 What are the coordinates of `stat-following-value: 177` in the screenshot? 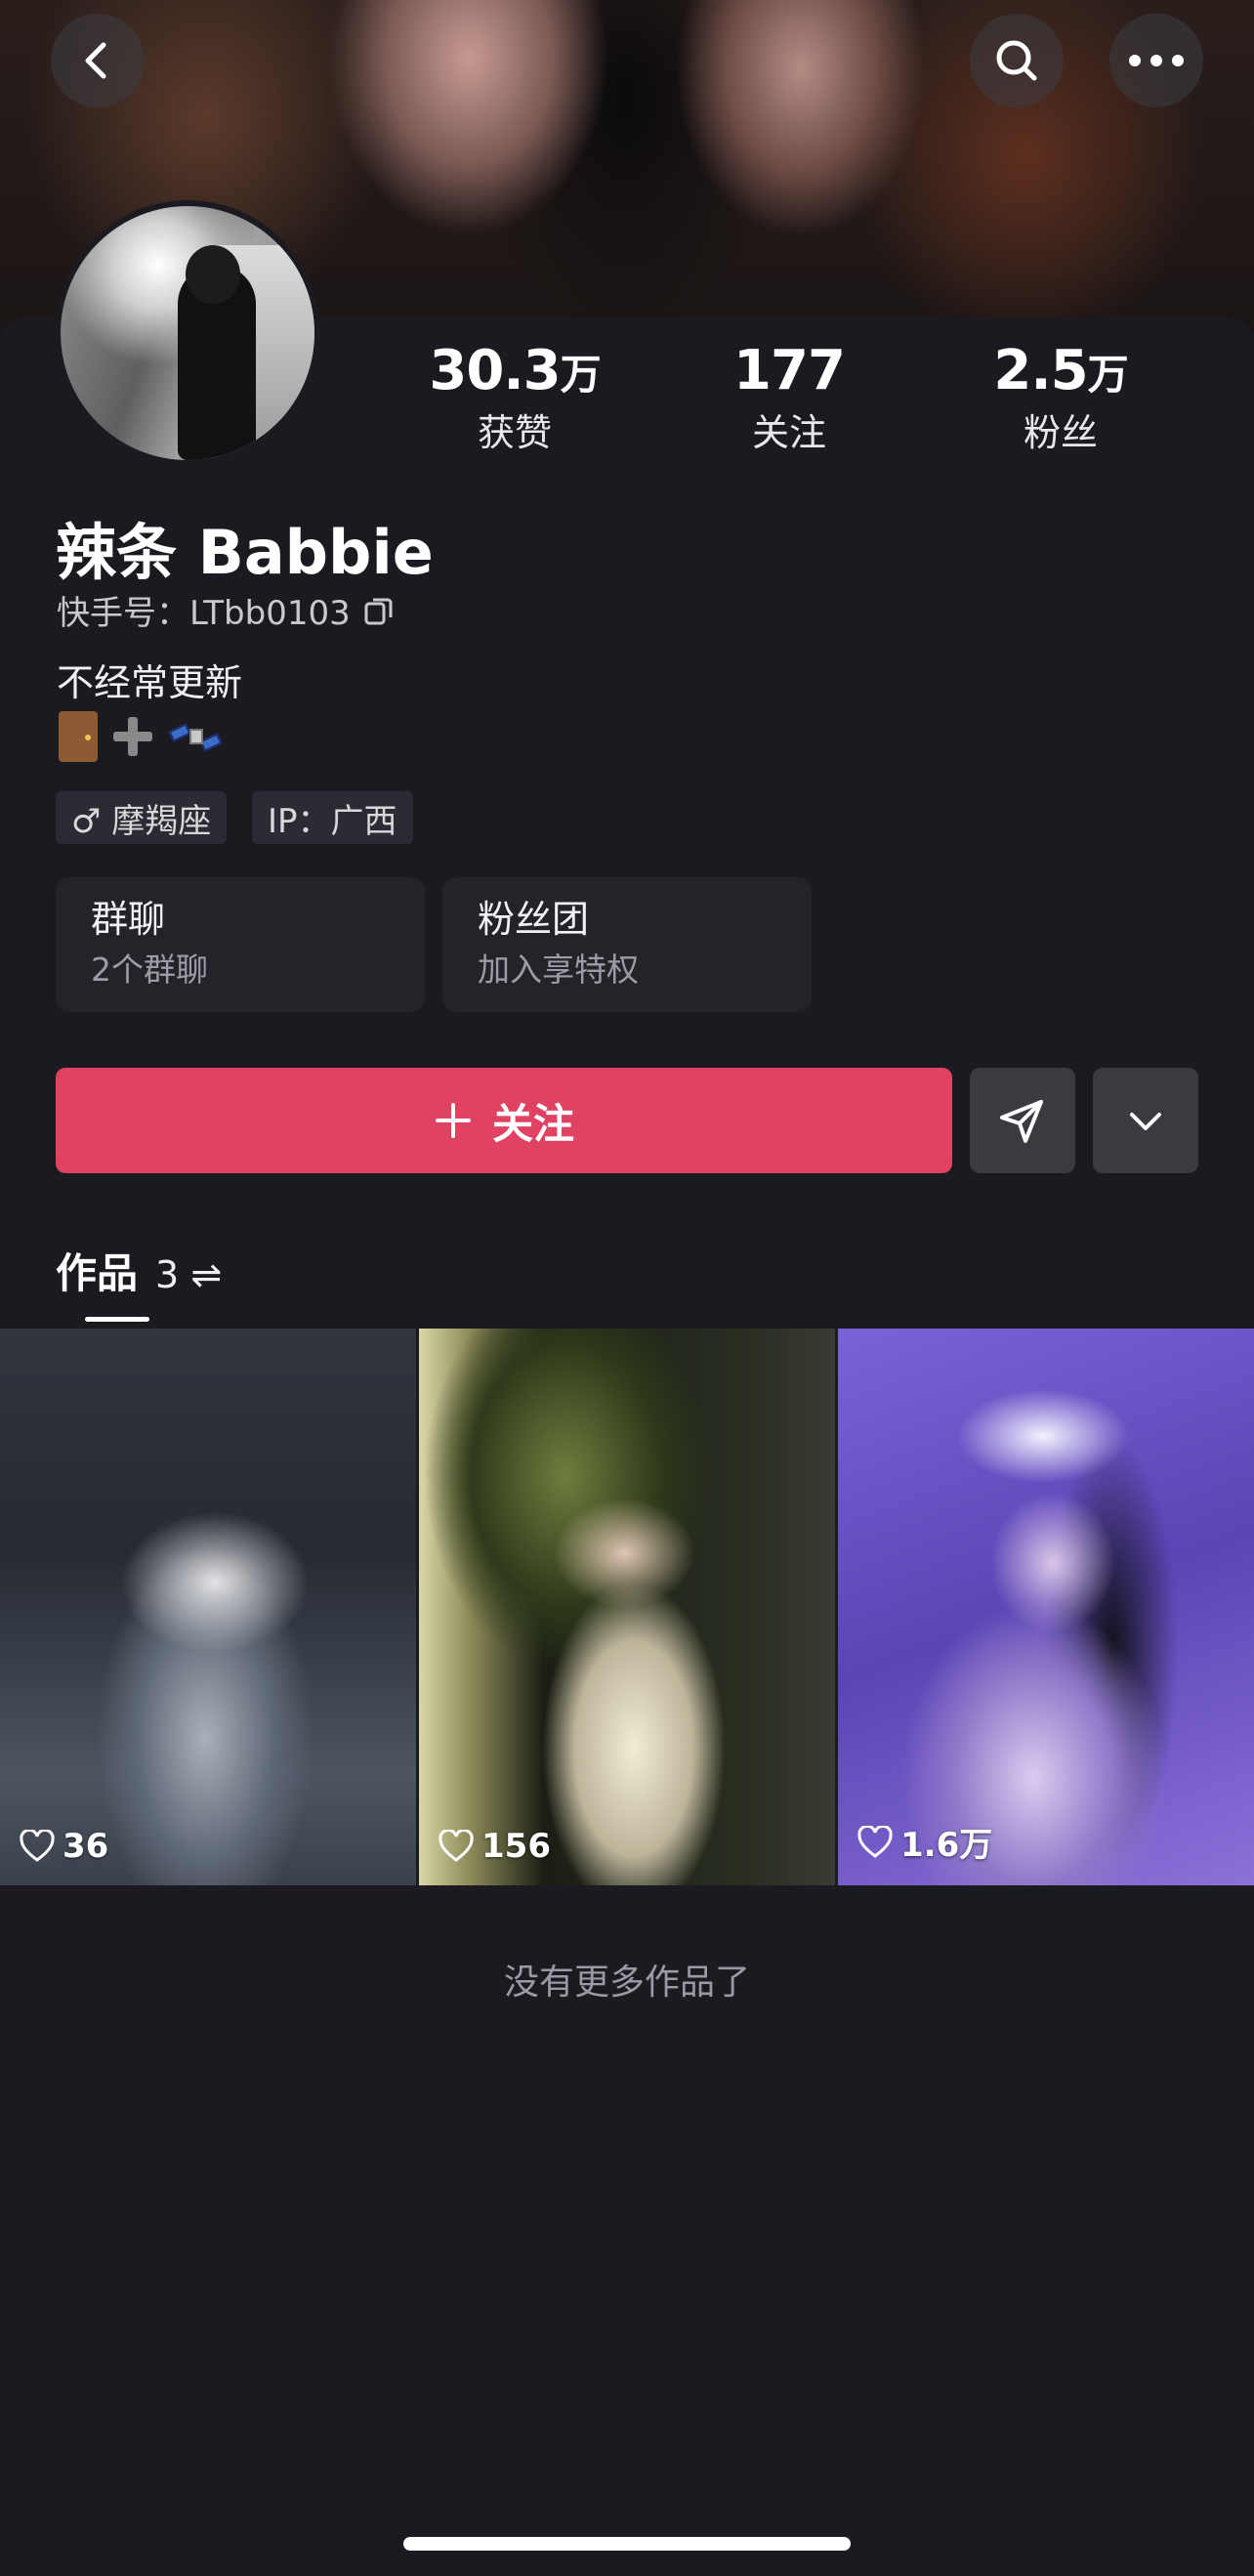 It's located at (789, 370).